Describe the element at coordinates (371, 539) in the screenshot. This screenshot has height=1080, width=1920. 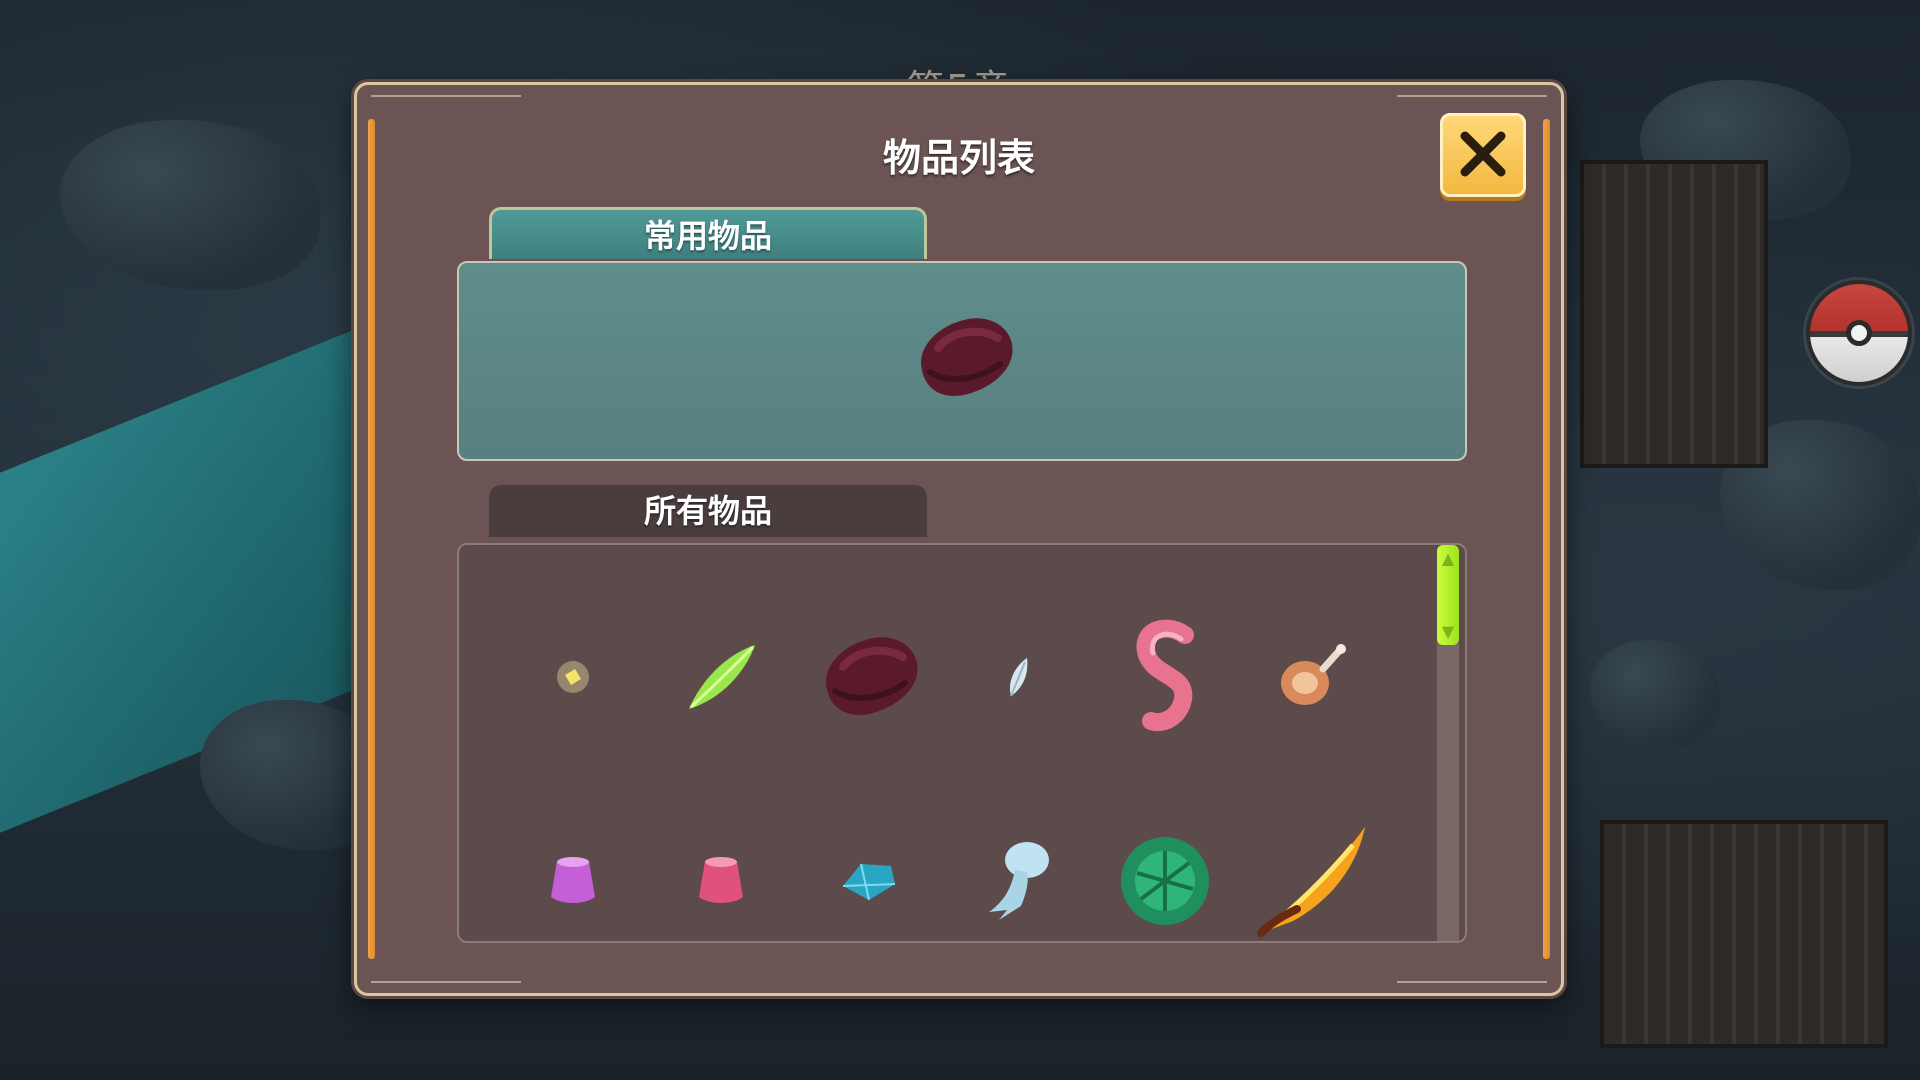
I see `dialog-left-rail` at that location.